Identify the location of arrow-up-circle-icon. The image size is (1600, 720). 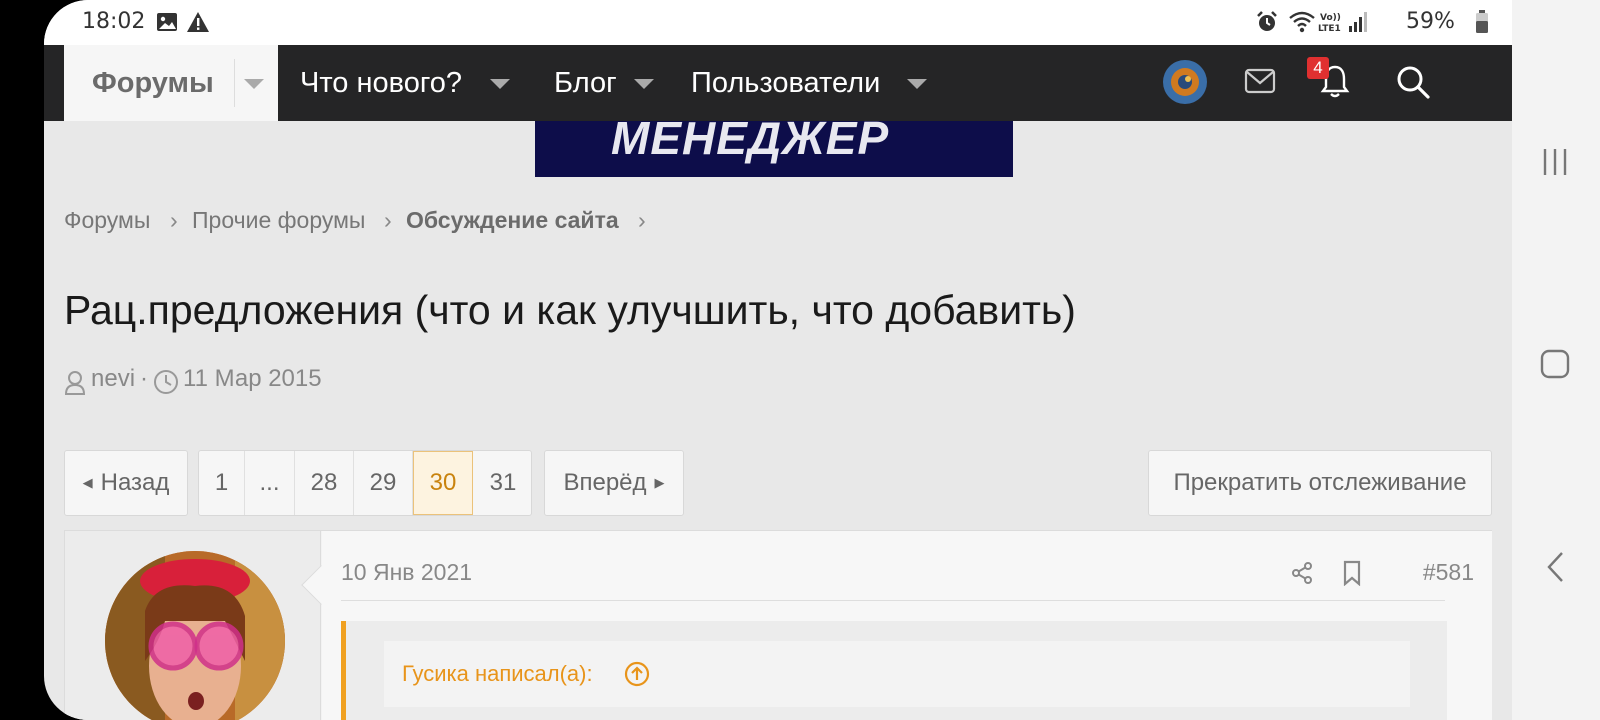
(637, 674).